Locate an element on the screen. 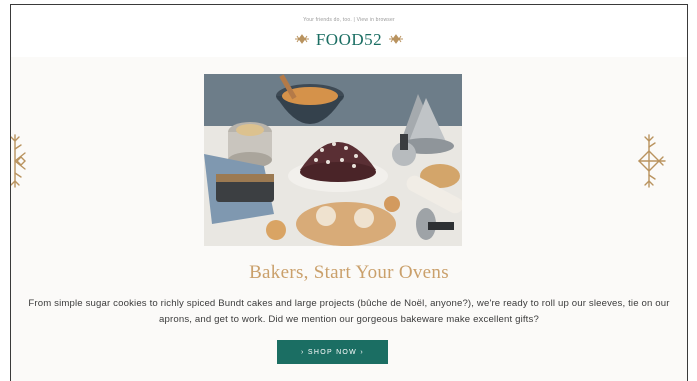 The width and height of the screenshot is (697, 381). logo-wordmark: FOOD52 is located at coordinates (349, 39).